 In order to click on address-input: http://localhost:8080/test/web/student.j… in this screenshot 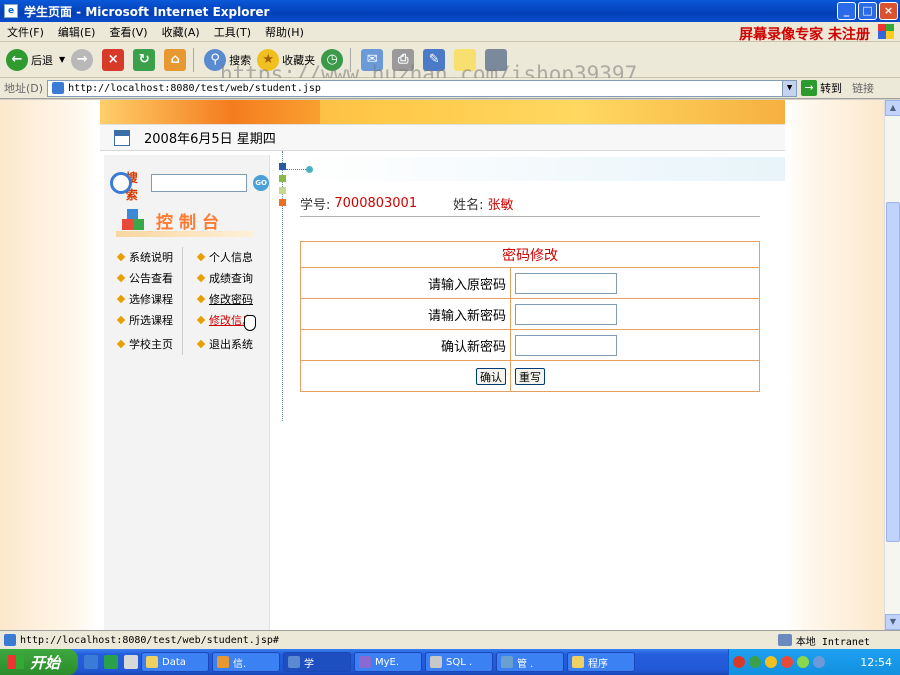, I will do `click(422, 88)`.